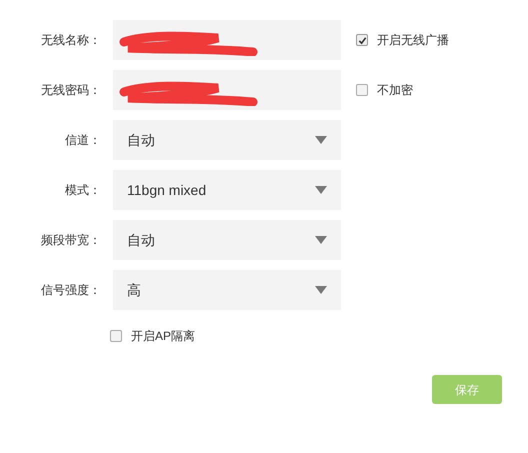 Image resolution: width=528 pixels, height=453 pixels. I want to click on checkbox-label: 不加密, so click(395, 90).